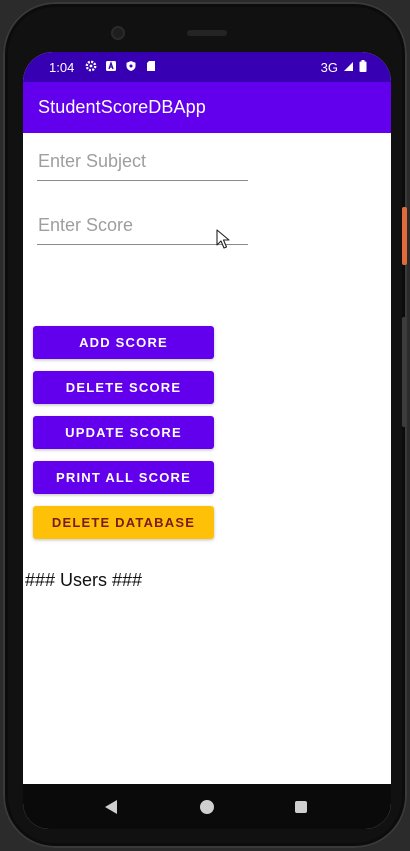 The width and height of the screenshot is (410, 851). Describe the element at coordinates (207, 107) in the screenshot. I see `app-bar: StudentScoreDBApp` at that location.